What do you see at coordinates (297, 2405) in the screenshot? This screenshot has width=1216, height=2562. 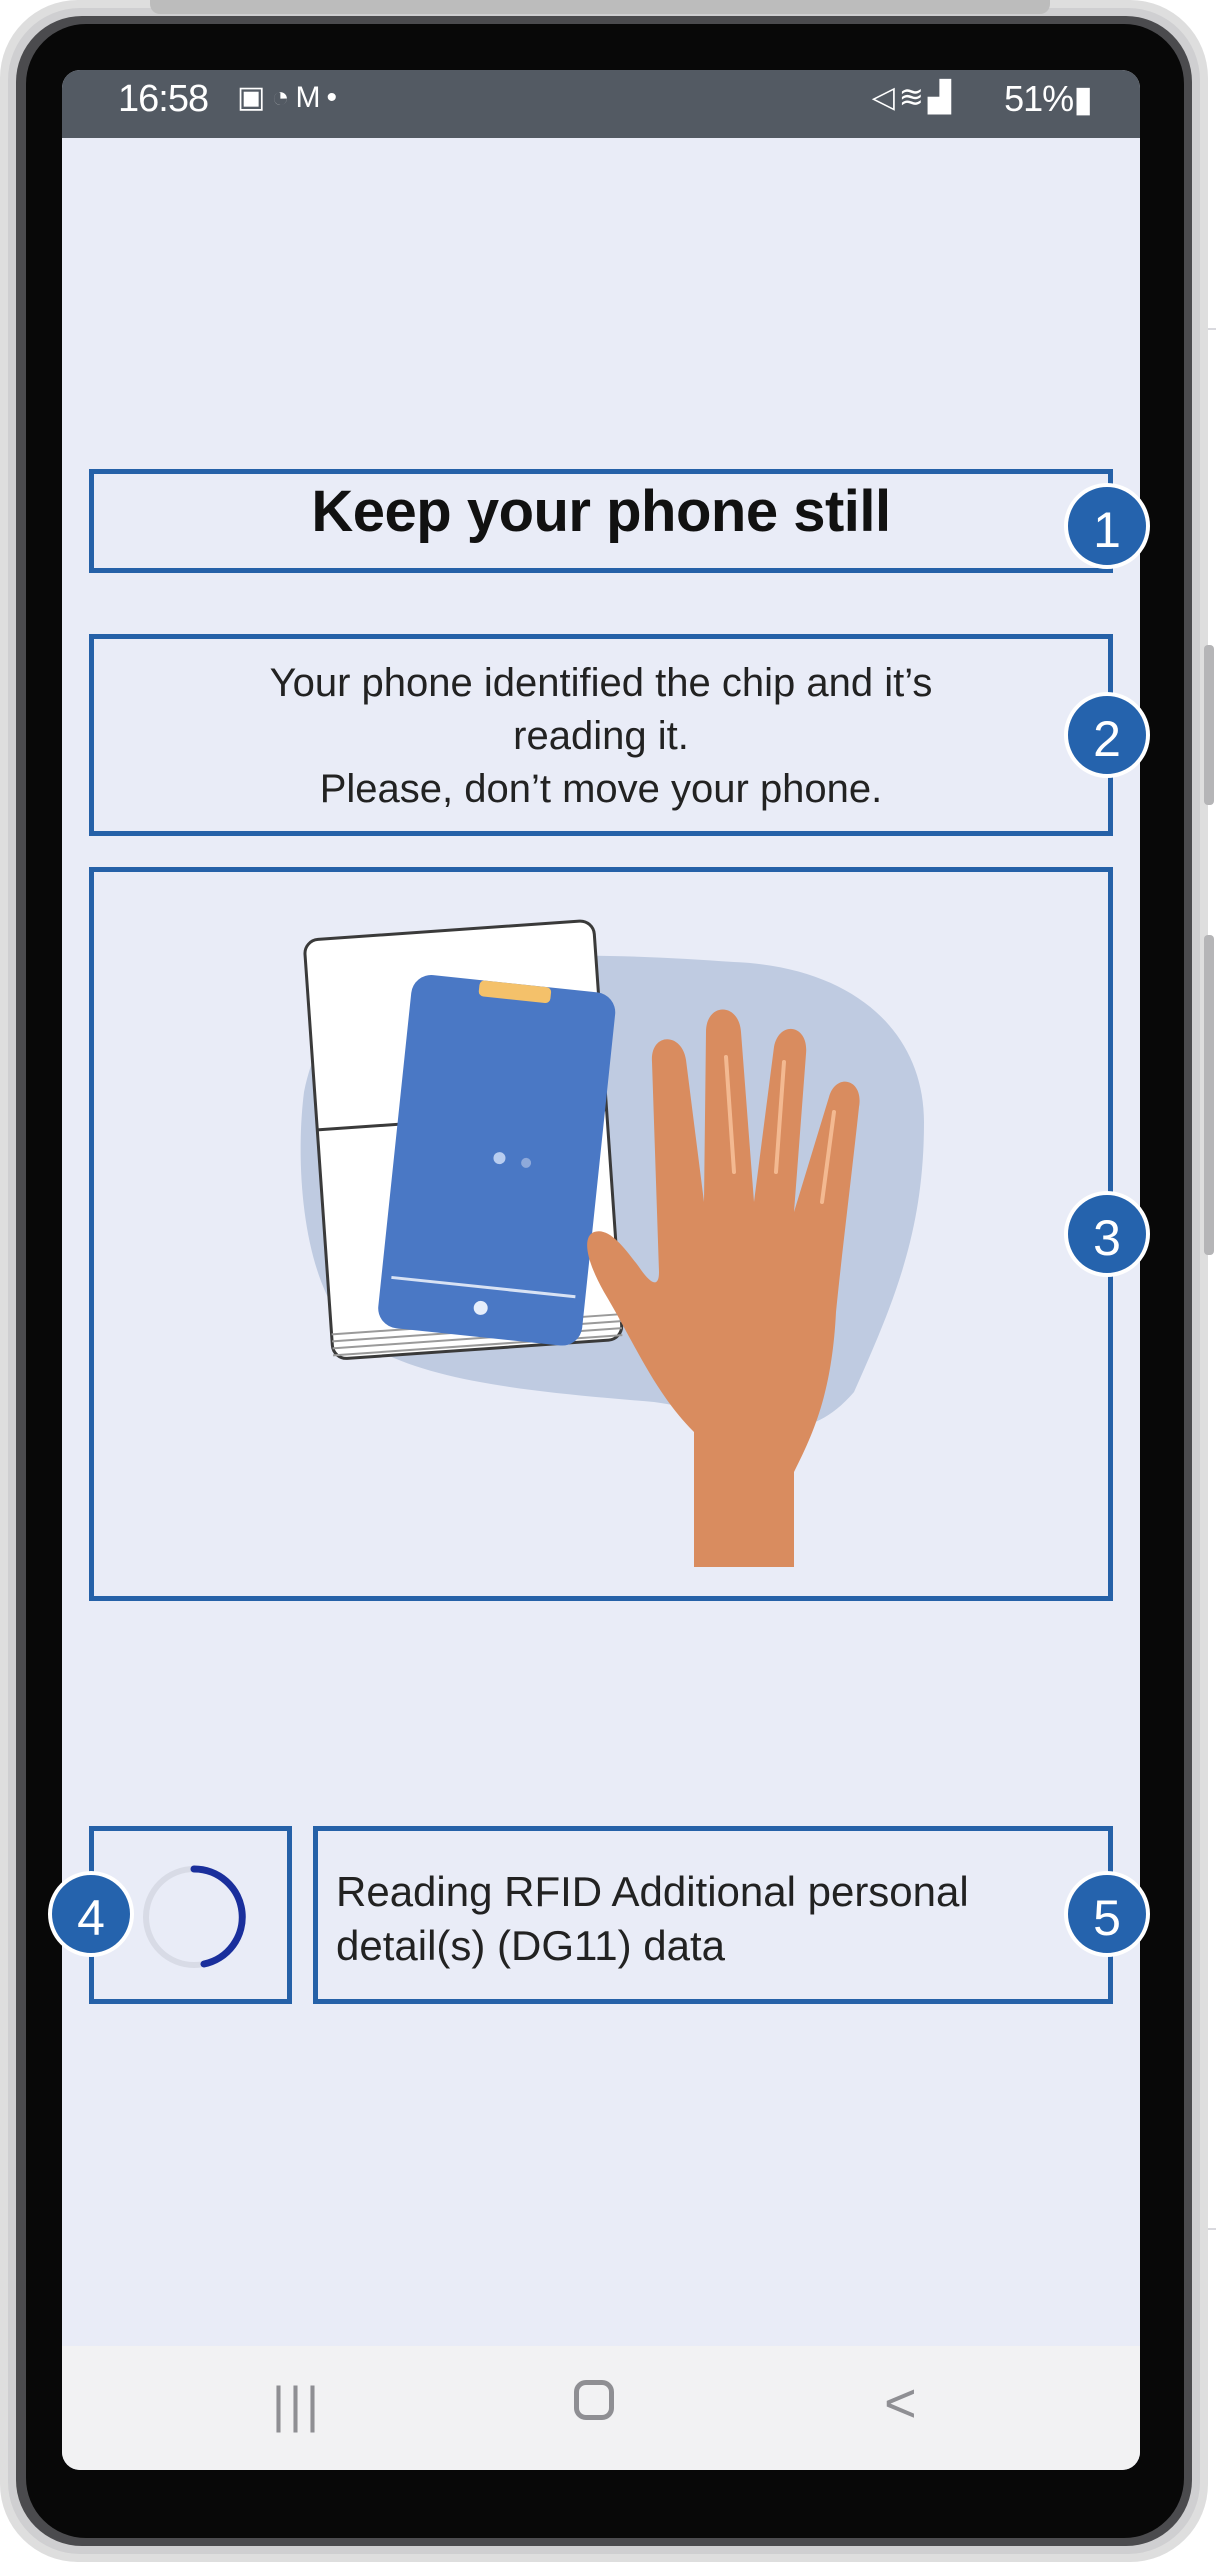 I see `recent-apps-icon: |||` at bounding box center [297, 2405].